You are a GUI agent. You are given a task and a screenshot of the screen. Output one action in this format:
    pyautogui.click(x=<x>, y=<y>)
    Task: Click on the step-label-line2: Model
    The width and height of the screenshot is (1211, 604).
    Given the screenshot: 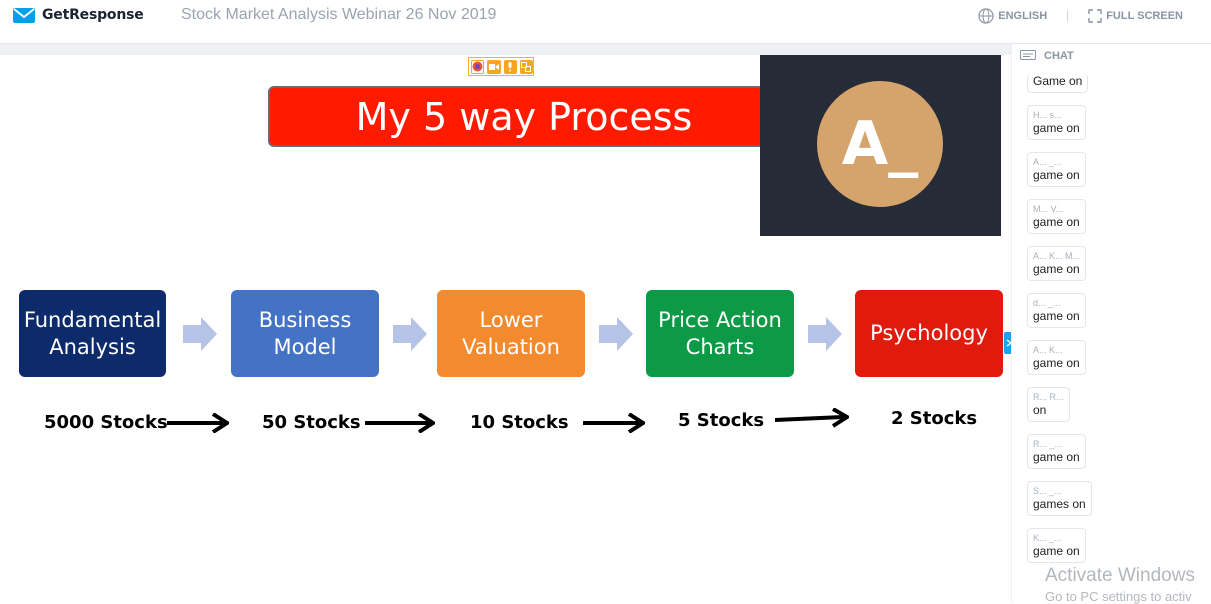 What is the action you would take?
    pyautogui.click(x=305, y=346)
    